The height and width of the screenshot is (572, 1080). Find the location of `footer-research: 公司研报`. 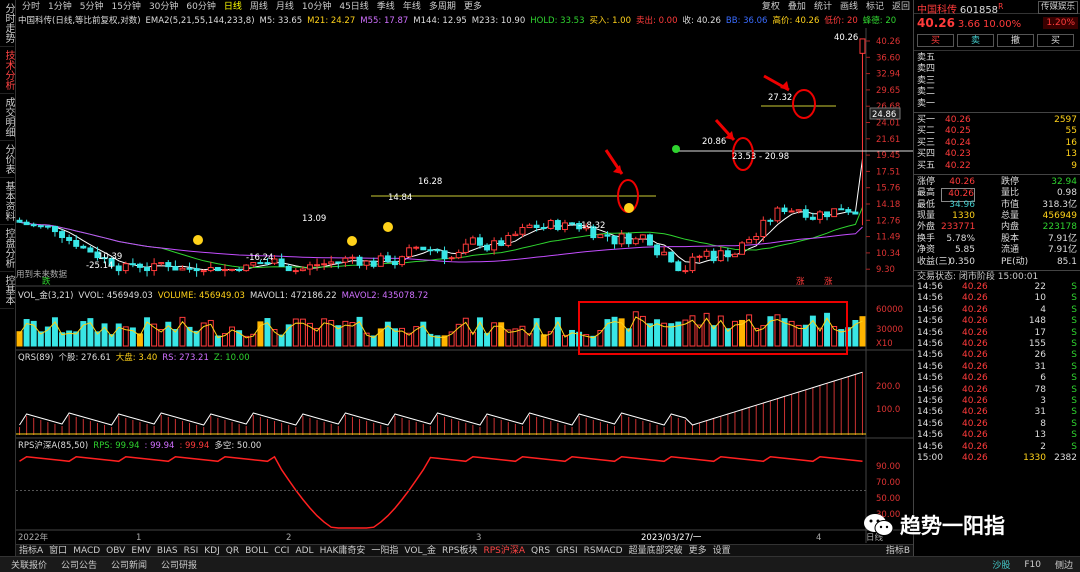

footer-research: 公司研报 is located at coordinates (179, 564).